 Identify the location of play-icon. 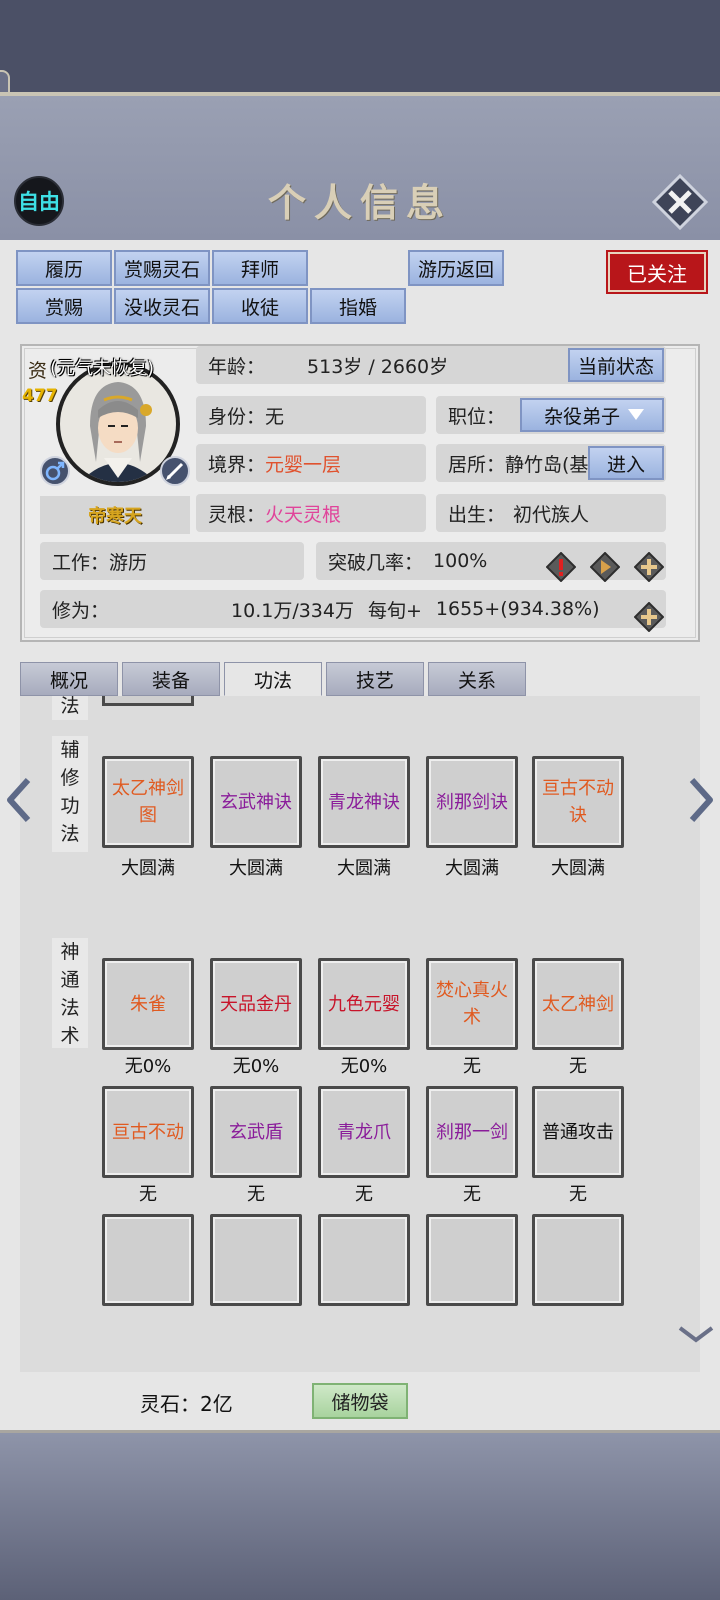
(605, 568).